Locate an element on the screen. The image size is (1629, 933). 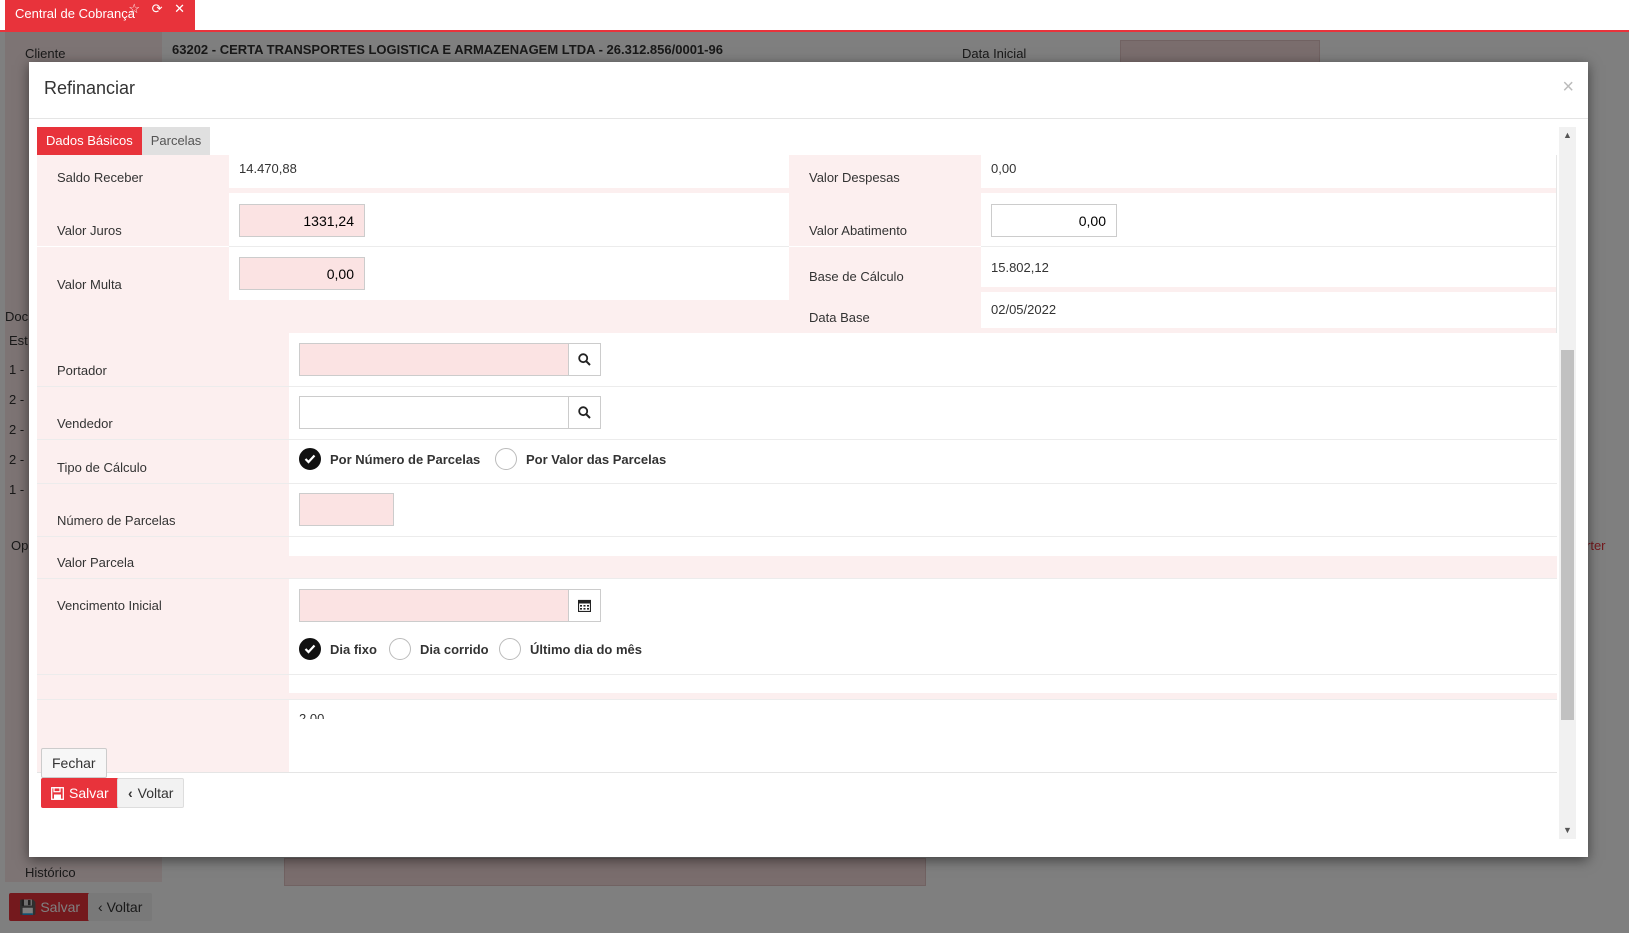
tipo-calculo-label-cell: Tipo de Cálculo is located at coordinates (163, 461).